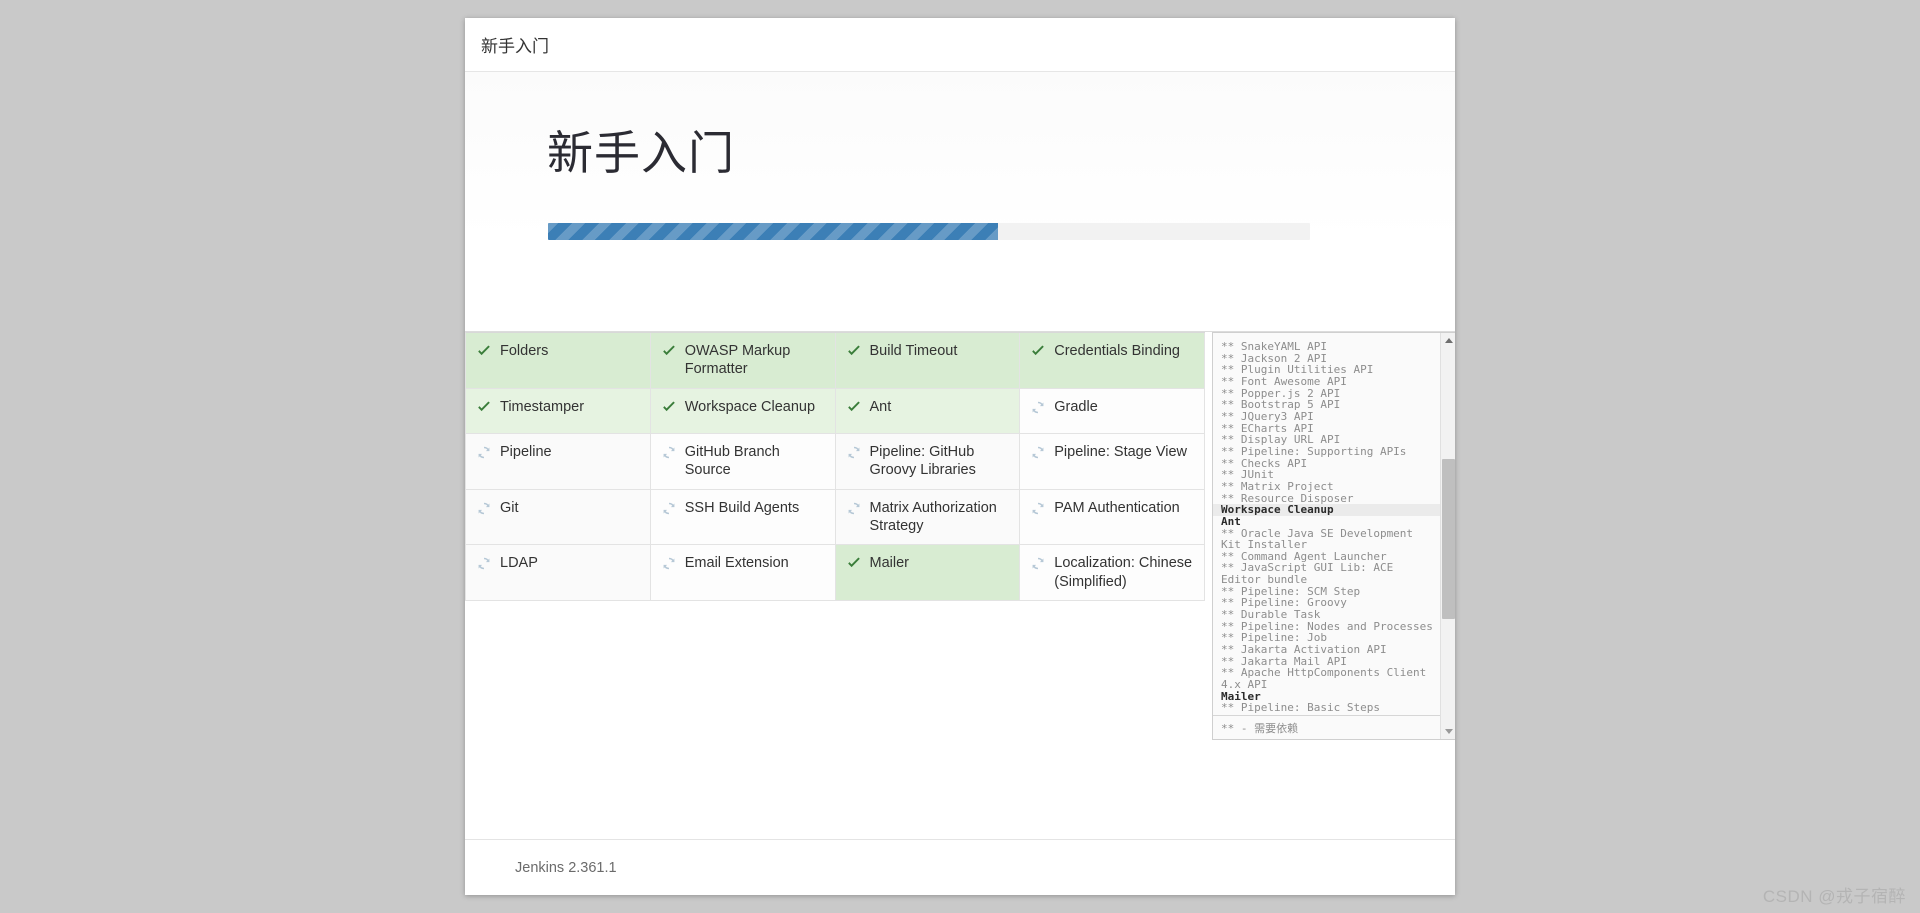 This screenshot has height=913, width=1920. Describe the element at coordinates (750, 406) in the screenshot. I see `plugin-name-label: Workspace Cleanup` at that location.